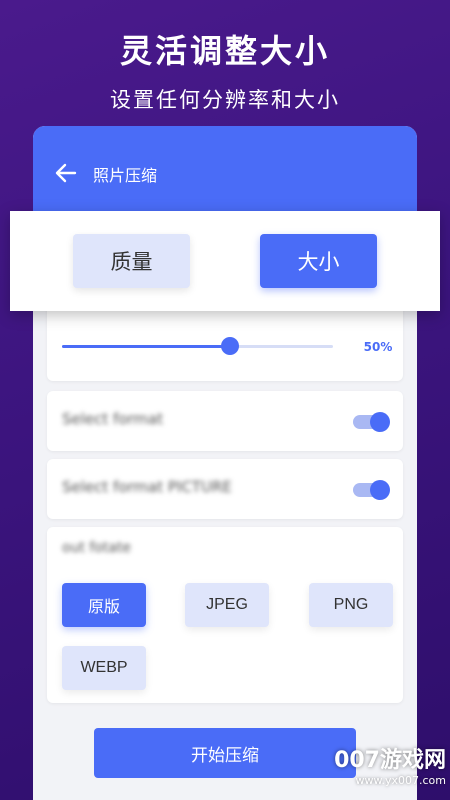  I want to click on tab-quality: 质量, so click(131, 261).